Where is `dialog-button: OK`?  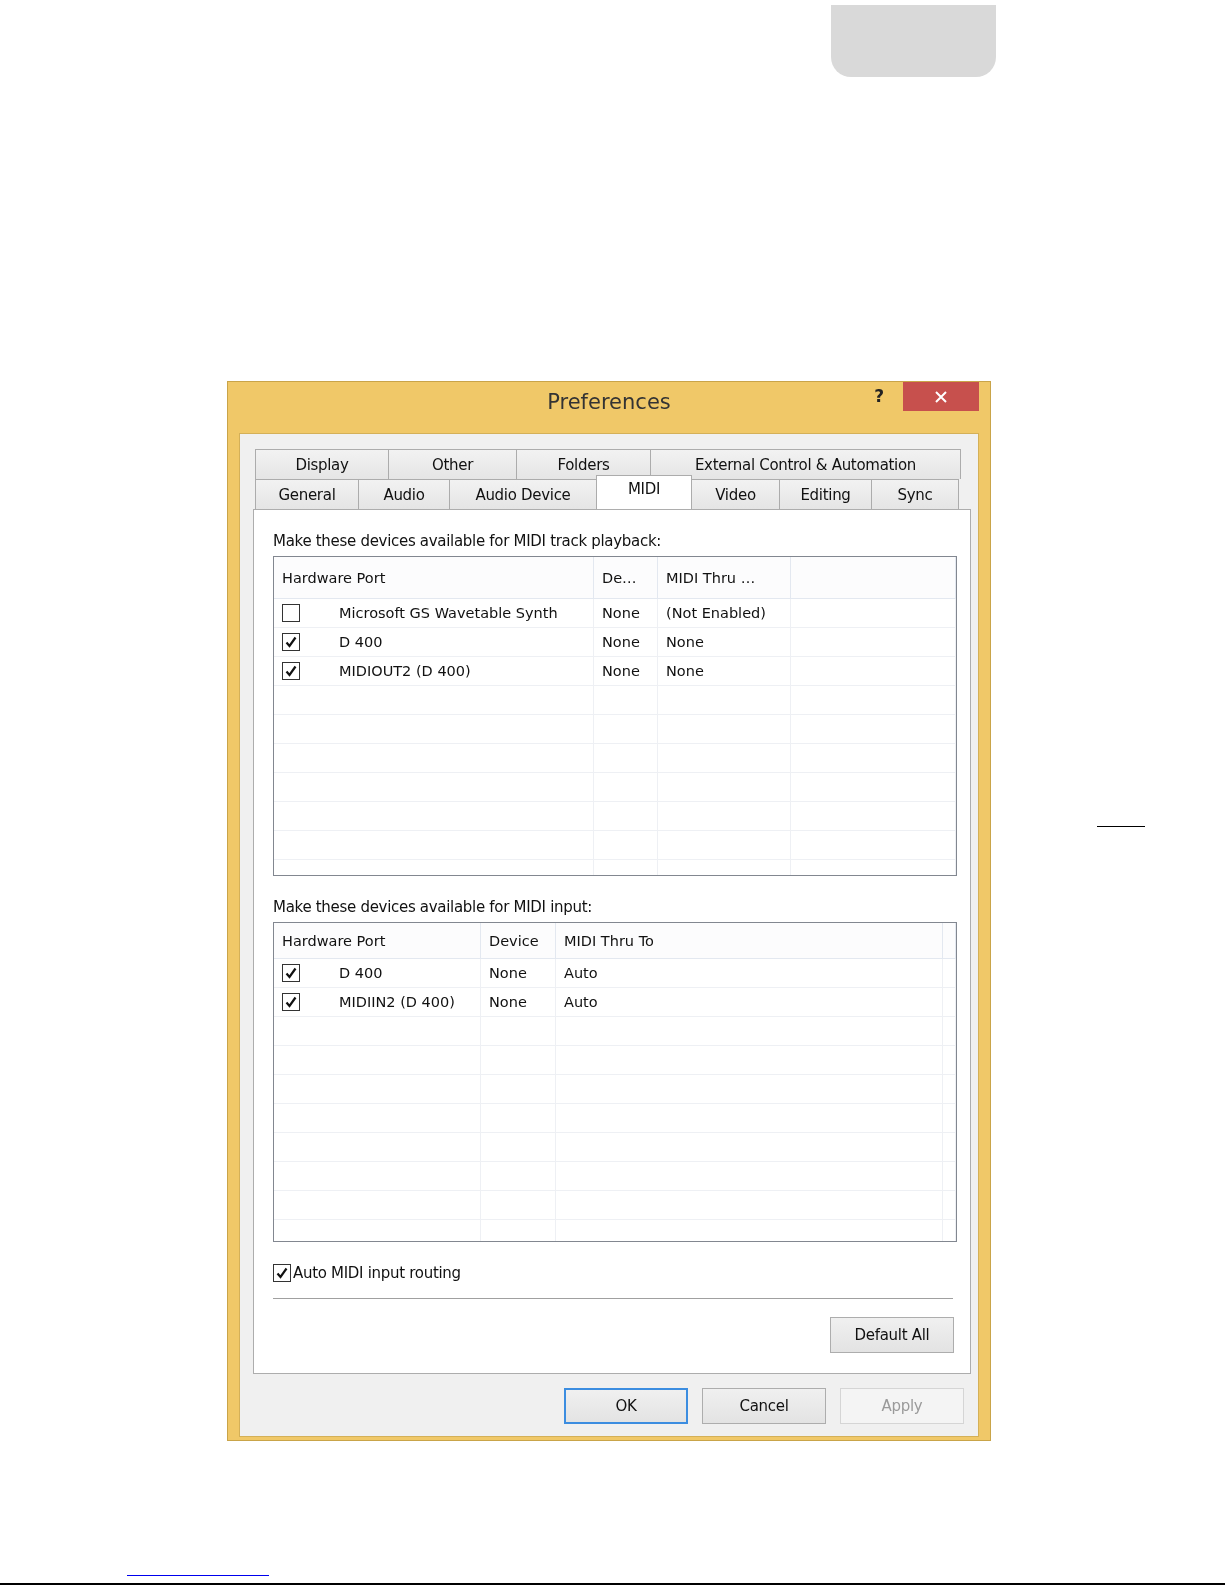
dialog-button: OK is located at coordinates (626, 1406).